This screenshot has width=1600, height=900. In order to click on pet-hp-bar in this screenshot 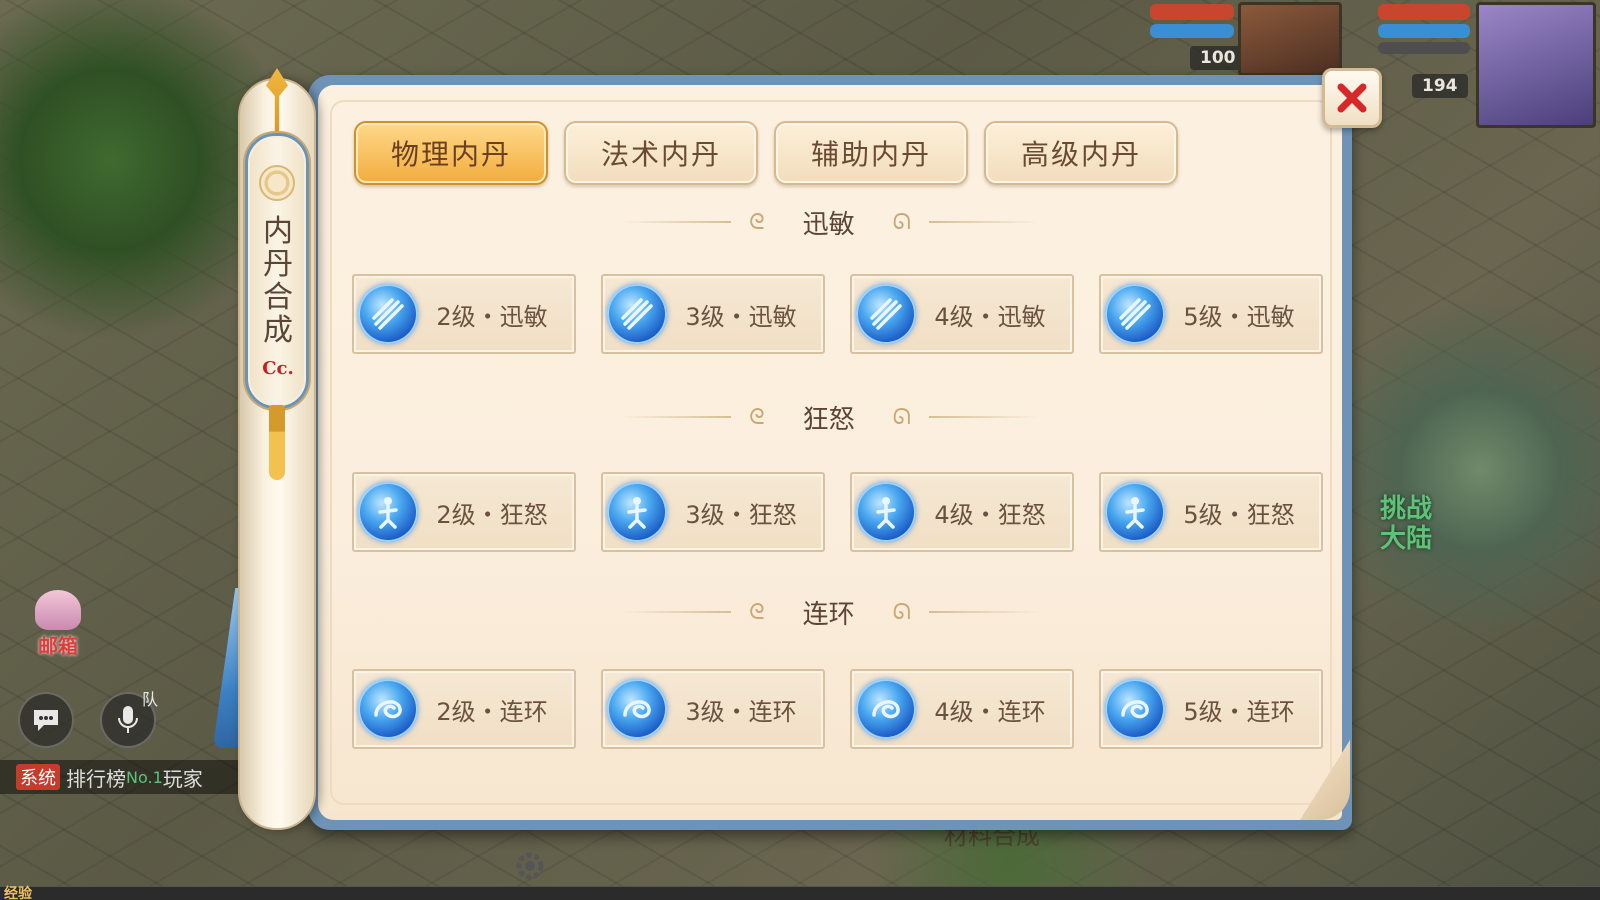, I will do `click(1424, 12)`.